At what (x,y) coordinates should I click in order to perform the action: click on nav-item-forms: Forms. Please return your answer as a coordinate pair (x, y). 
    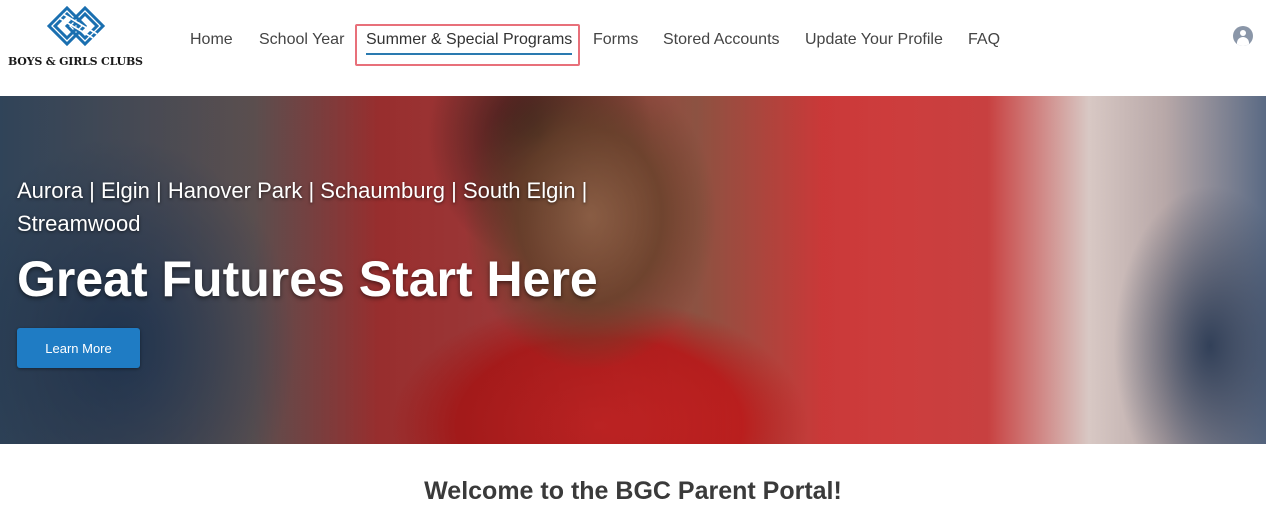
    Looking at the image, I should click on (615, 40).